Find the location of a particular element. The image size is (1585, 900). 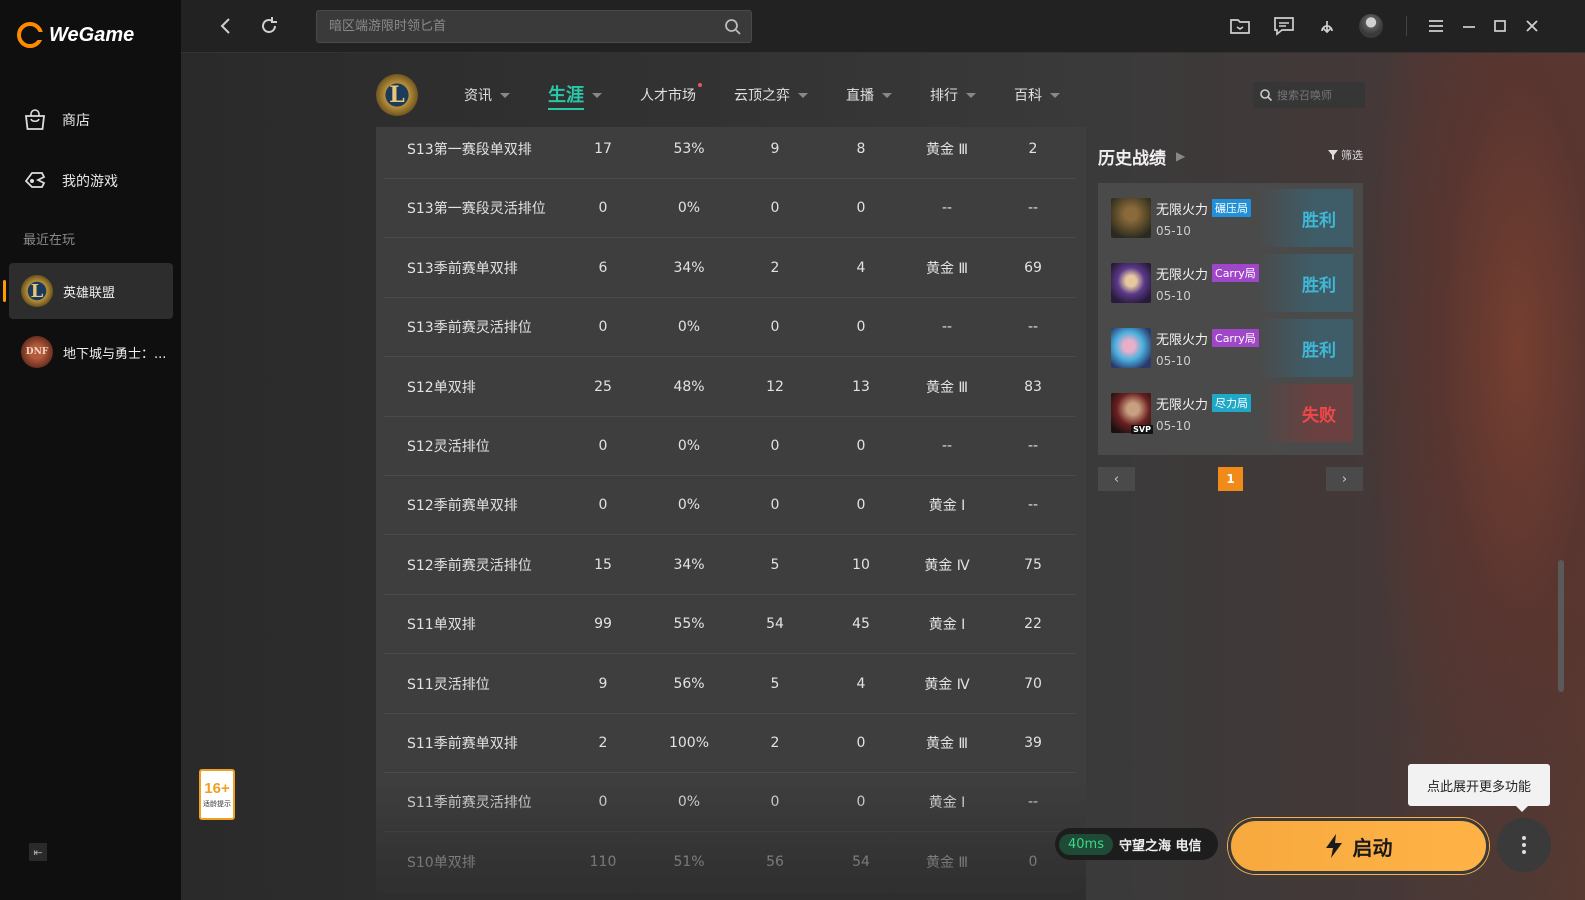

queue-name: S11季前赛灵活排位 is located at coordinates (469, 803).